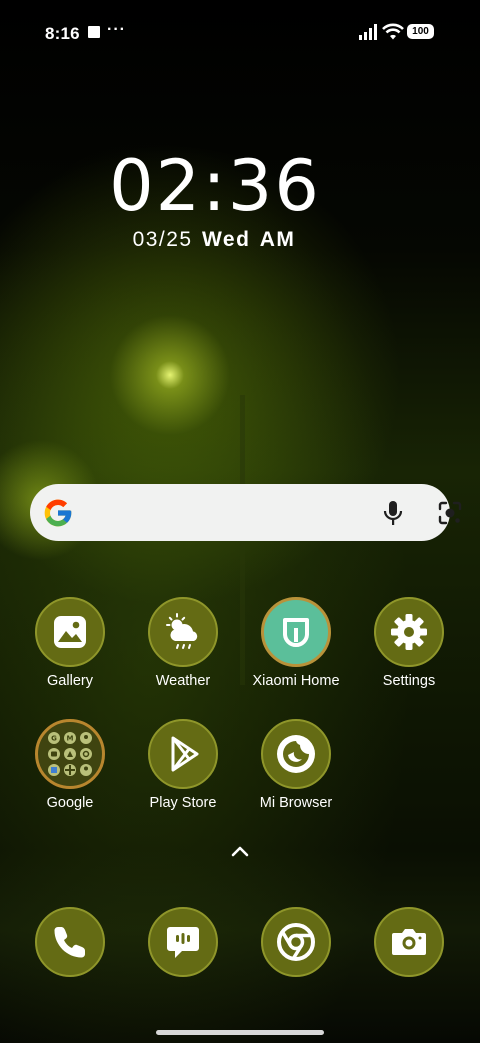 This screenshot has width=480, height=1043. I want to click on clock-weekday: Wed, so click(226, 239).